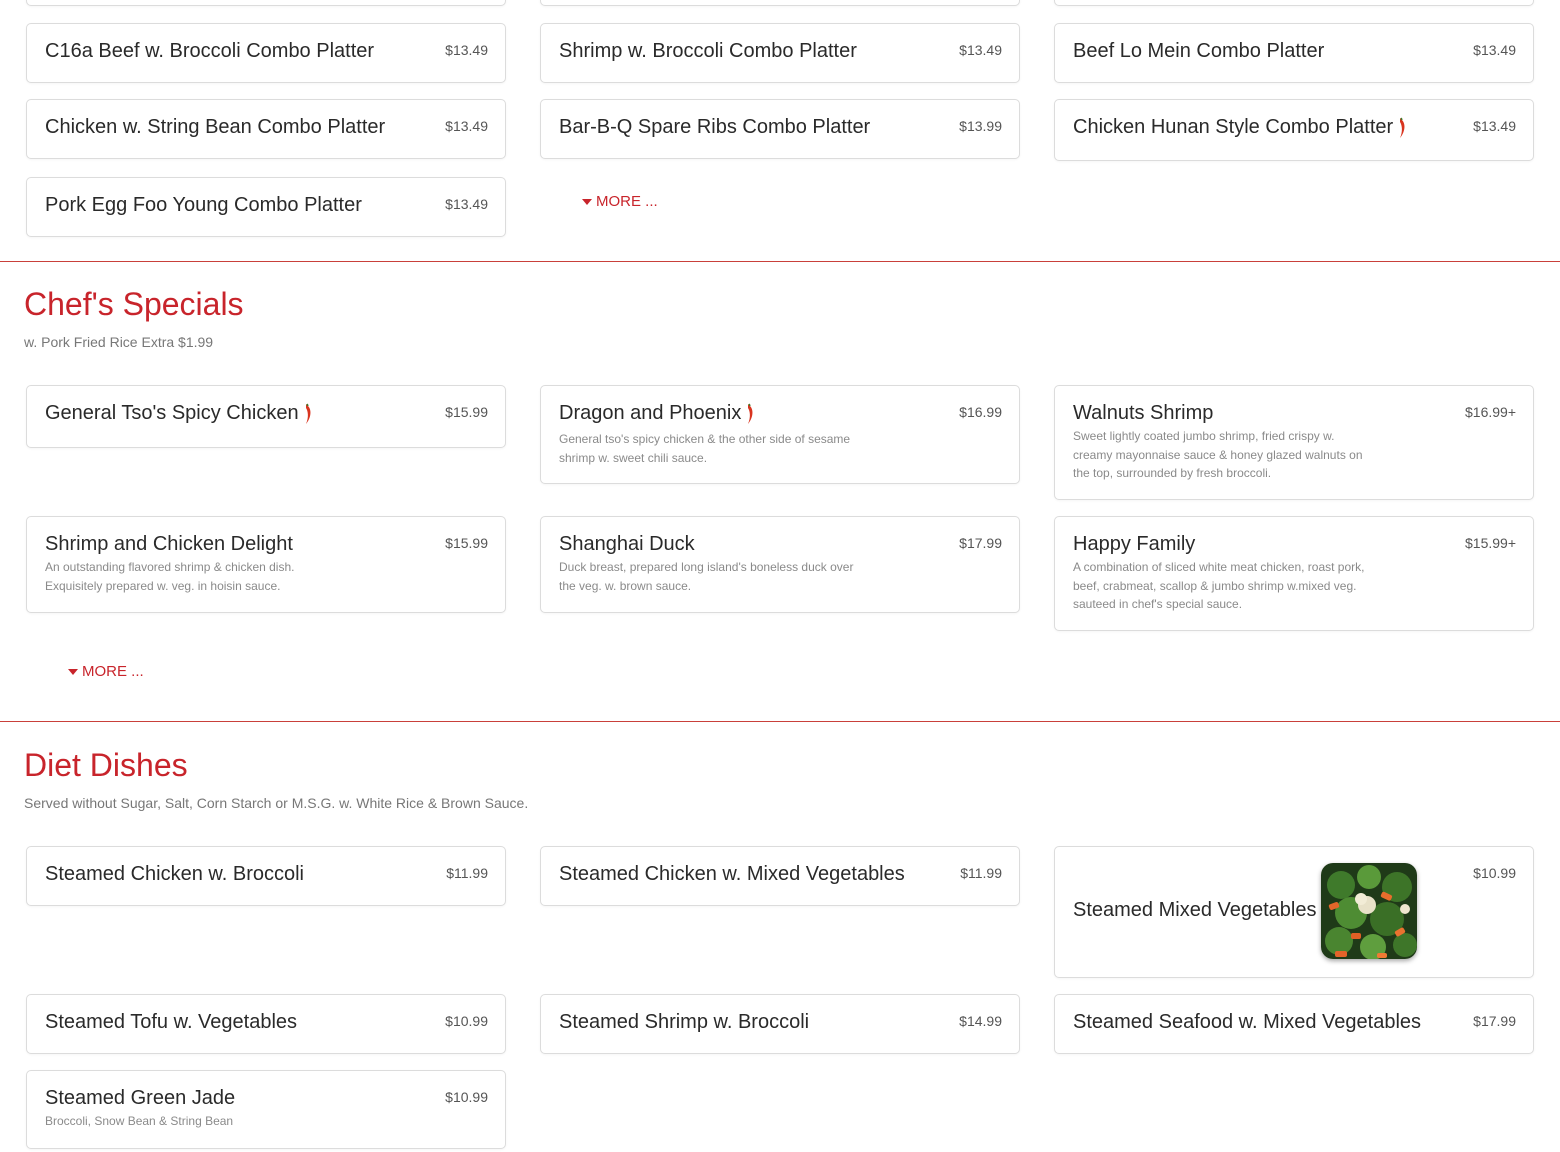 This screenshot has width=1560, height=1152. What do you see at coordinates (1143, 413) in the screenshot?
I see `menu-item-name: Walnuts Shrimp` at bounding box center [1143, 413].